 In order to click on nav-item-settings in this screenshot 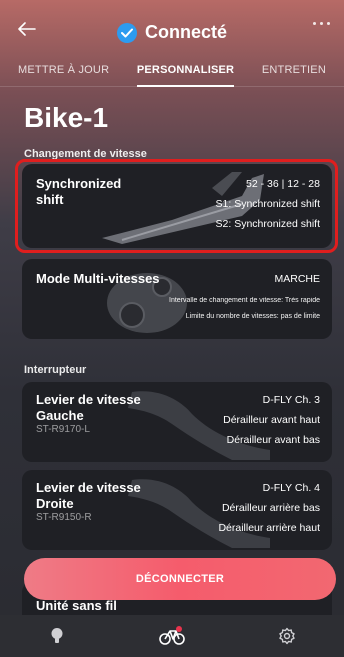, I will do `click(287, 636)`.